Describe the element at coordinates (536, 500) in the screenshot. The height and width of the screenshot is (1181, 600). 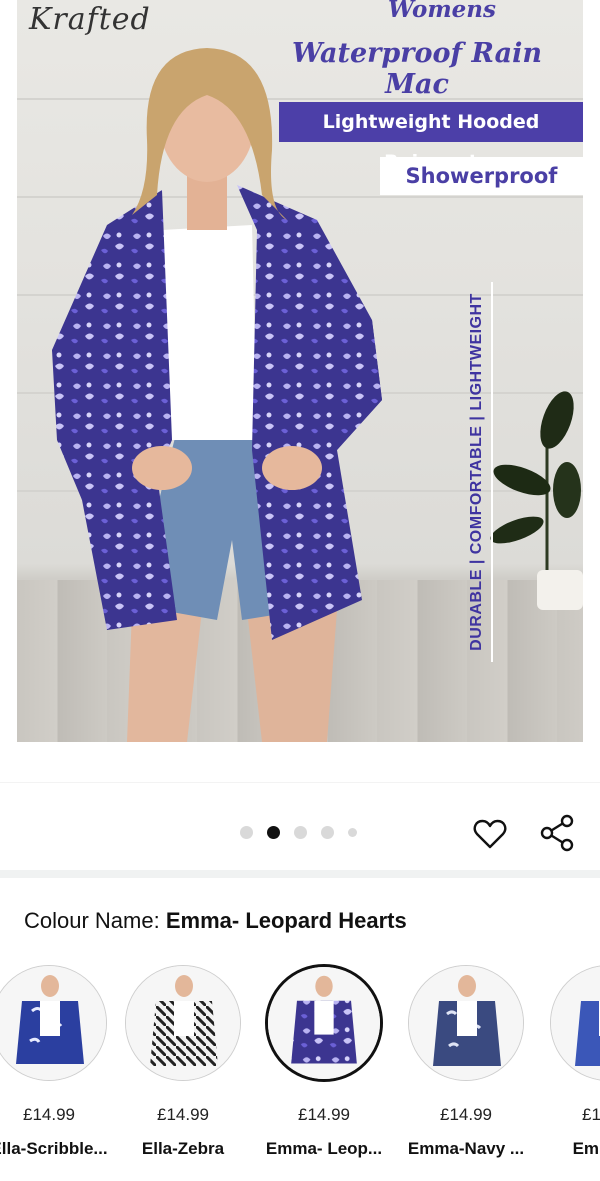
I see `plant-decoration` at that location.